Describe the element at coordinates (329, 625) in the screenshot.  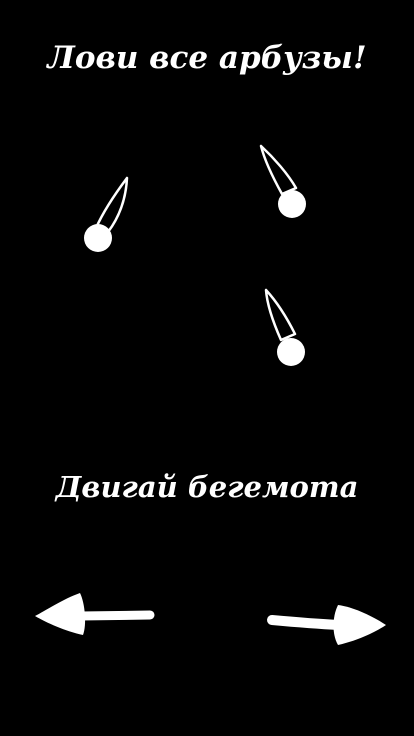
I see `arrow-right-icon` at that location.